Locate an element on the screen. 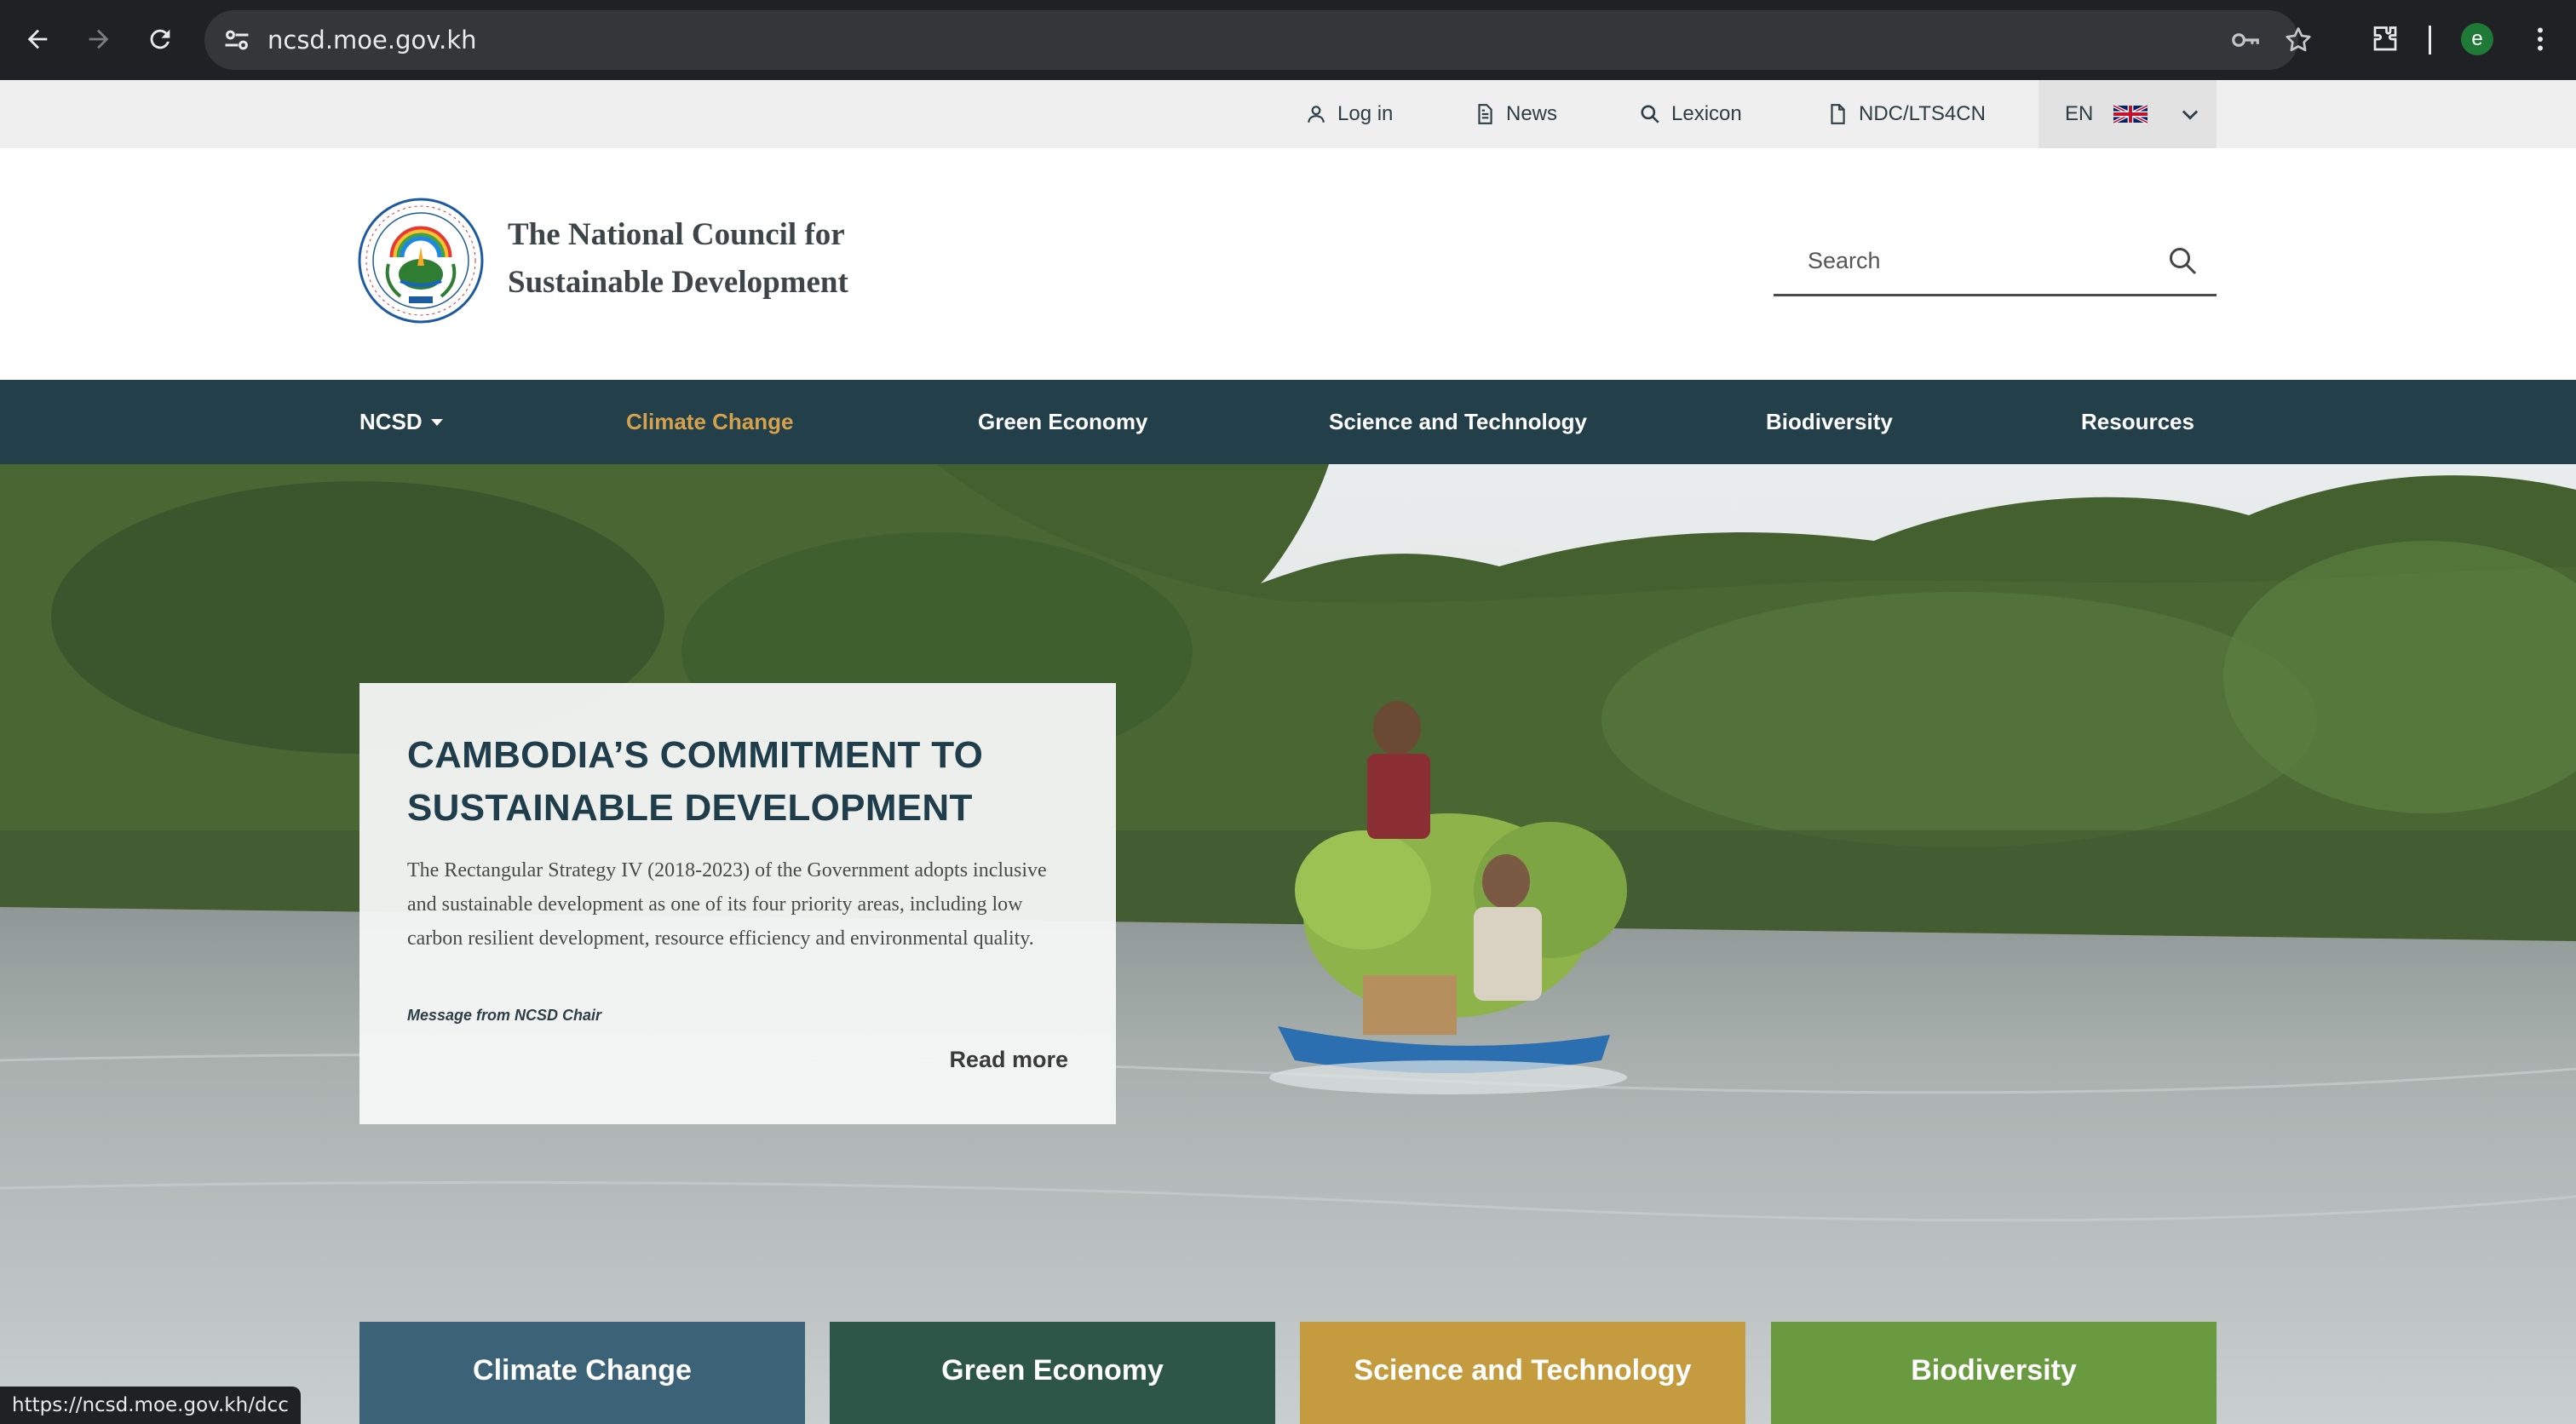 The width and height of the screenshot is (2576, 1424). caret-down-icon is located at coordinates (436, 422).